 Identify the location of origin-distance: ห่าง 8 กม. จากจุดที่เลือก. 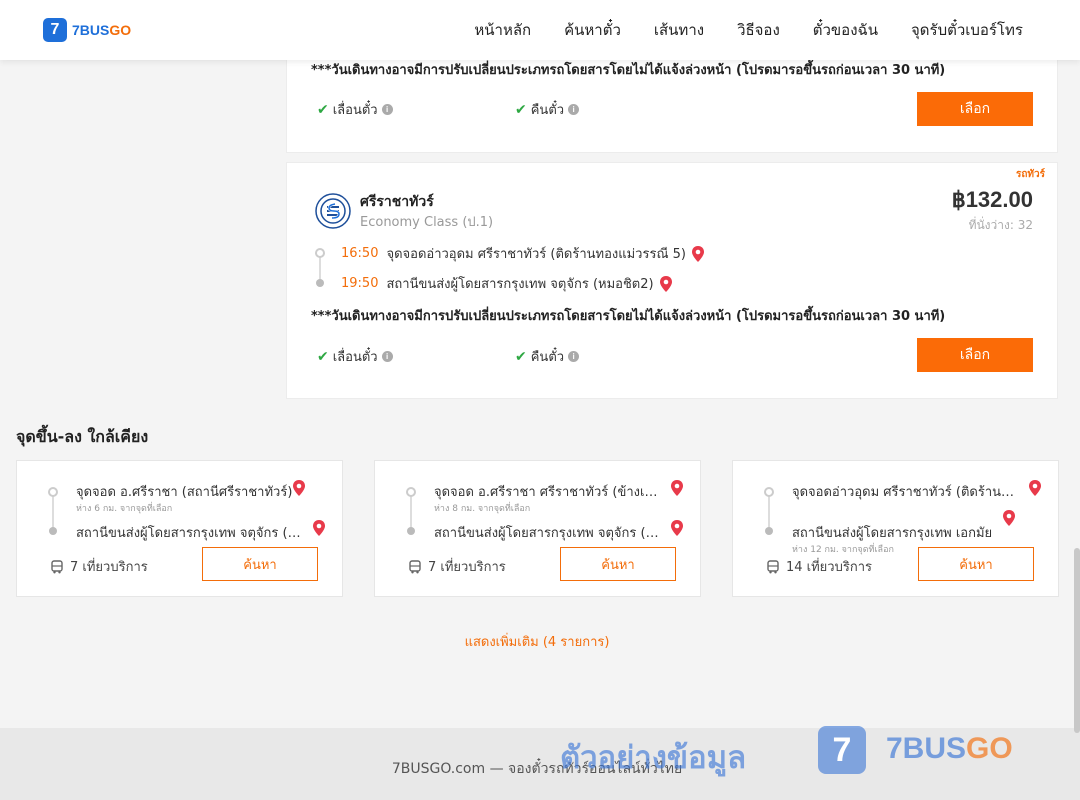
(482, 509).